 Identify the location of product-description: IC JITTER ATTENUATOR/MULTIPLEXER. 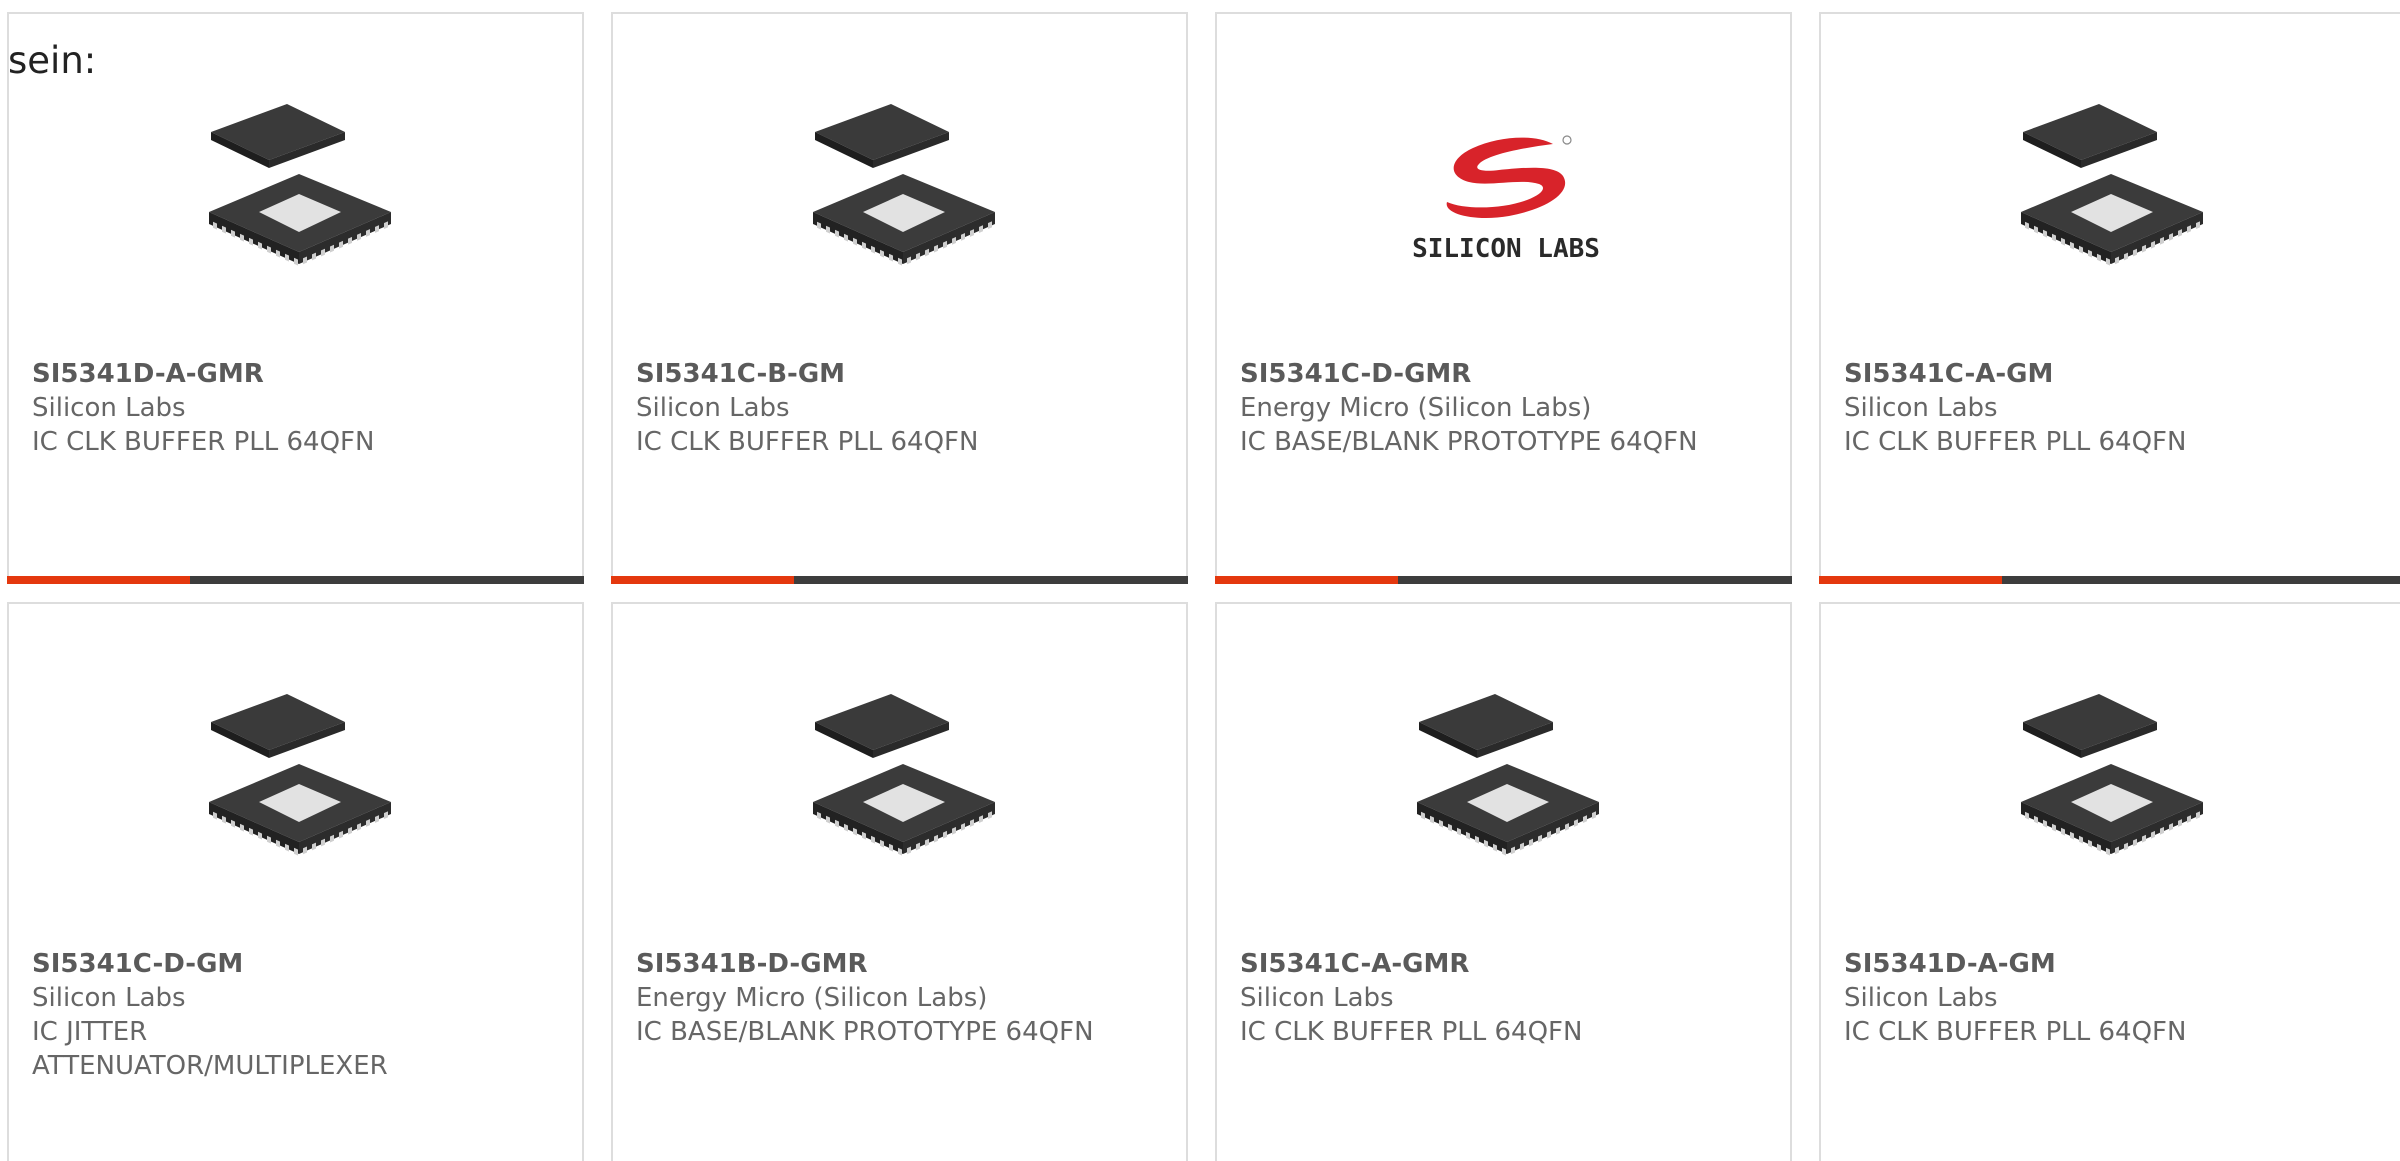
(210, 1049).